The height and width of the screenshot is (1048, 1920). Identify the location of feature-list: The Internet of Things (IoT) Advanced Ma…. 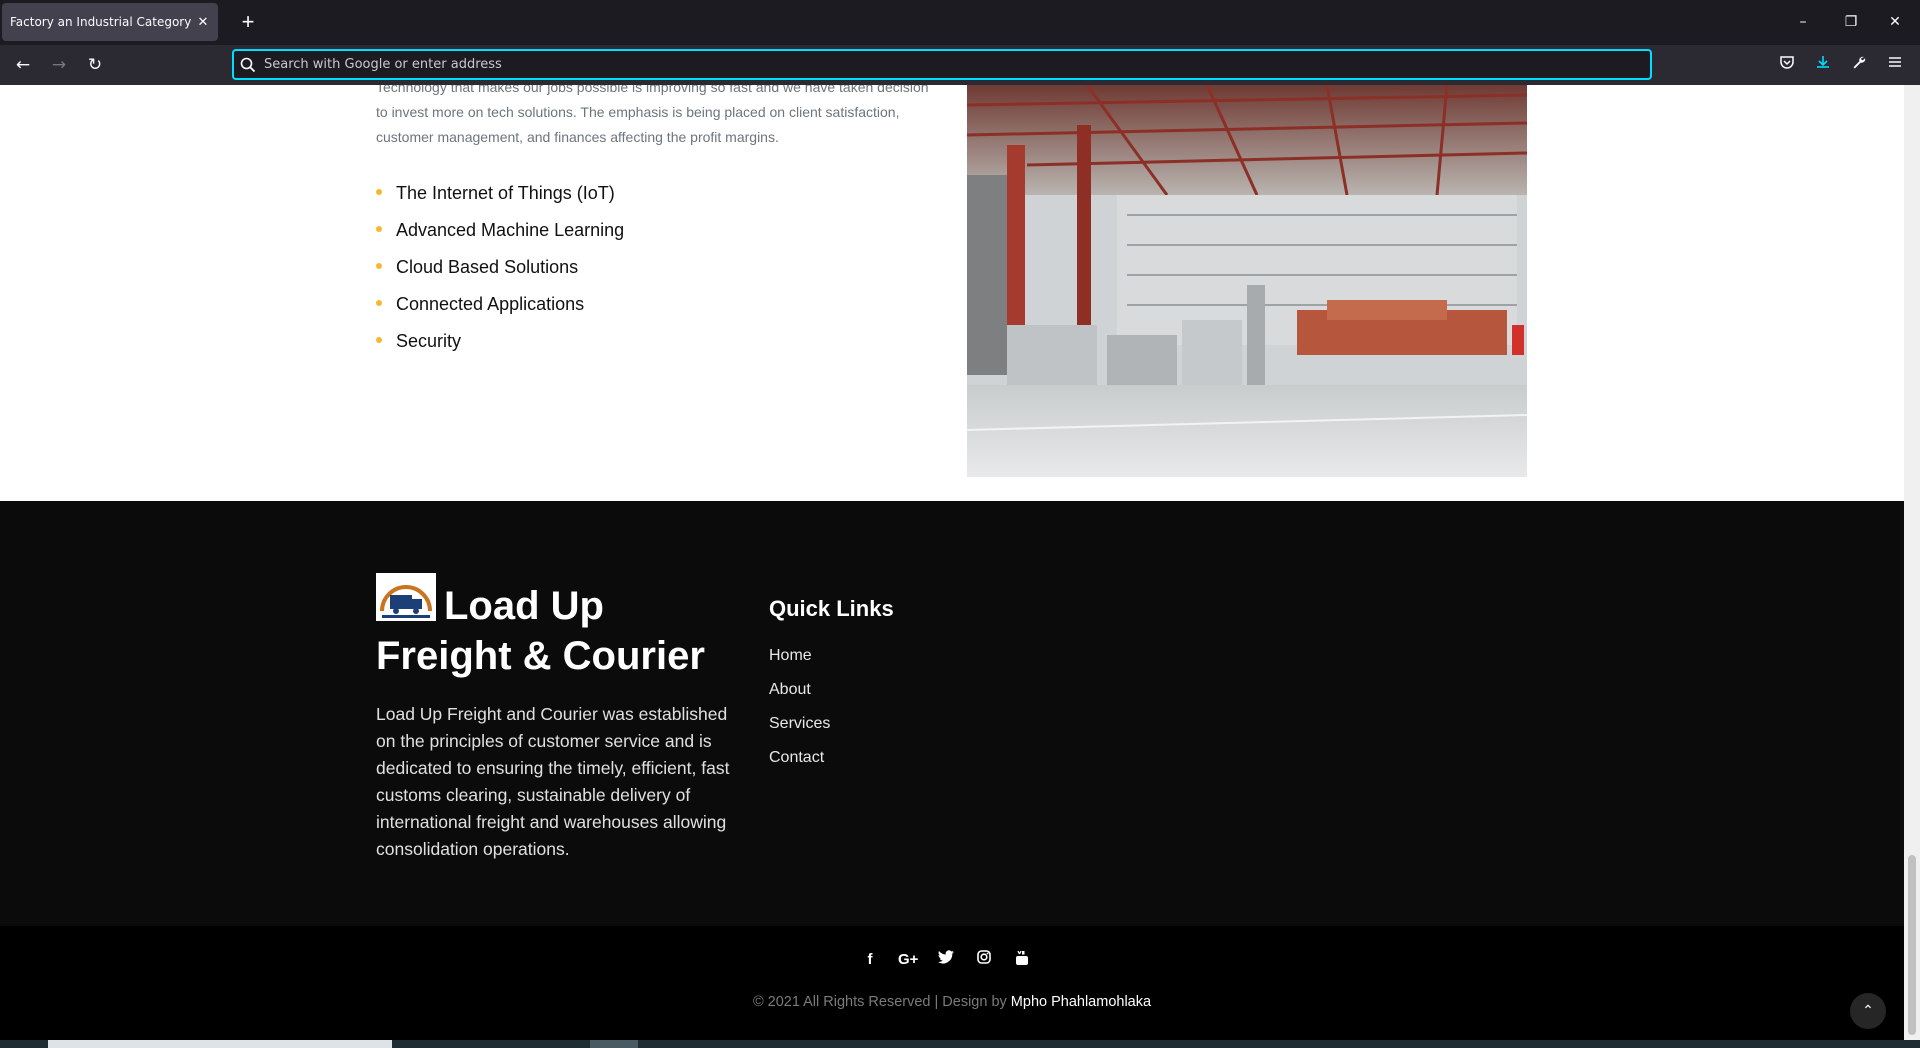
(500, 274).